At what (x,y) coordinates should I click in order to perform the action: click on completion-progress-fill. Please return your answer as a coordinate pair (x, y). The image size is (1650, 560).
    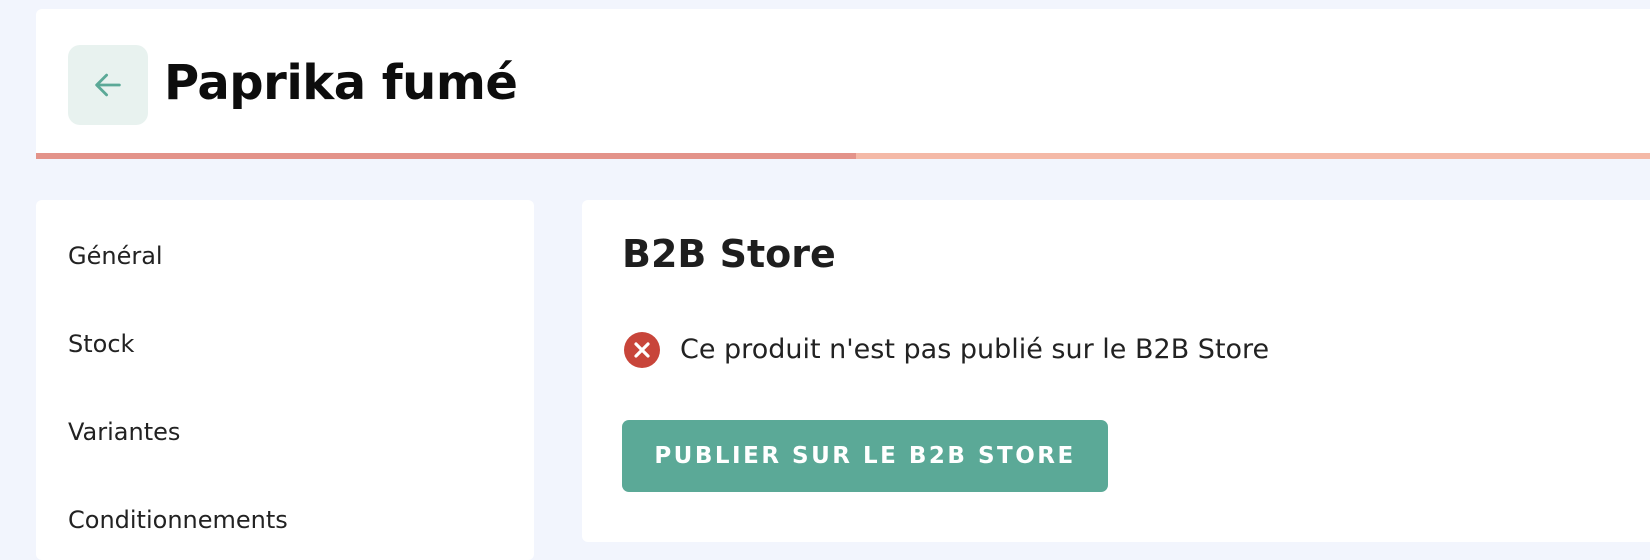
    Looking at the image, I should click on (446, 156).